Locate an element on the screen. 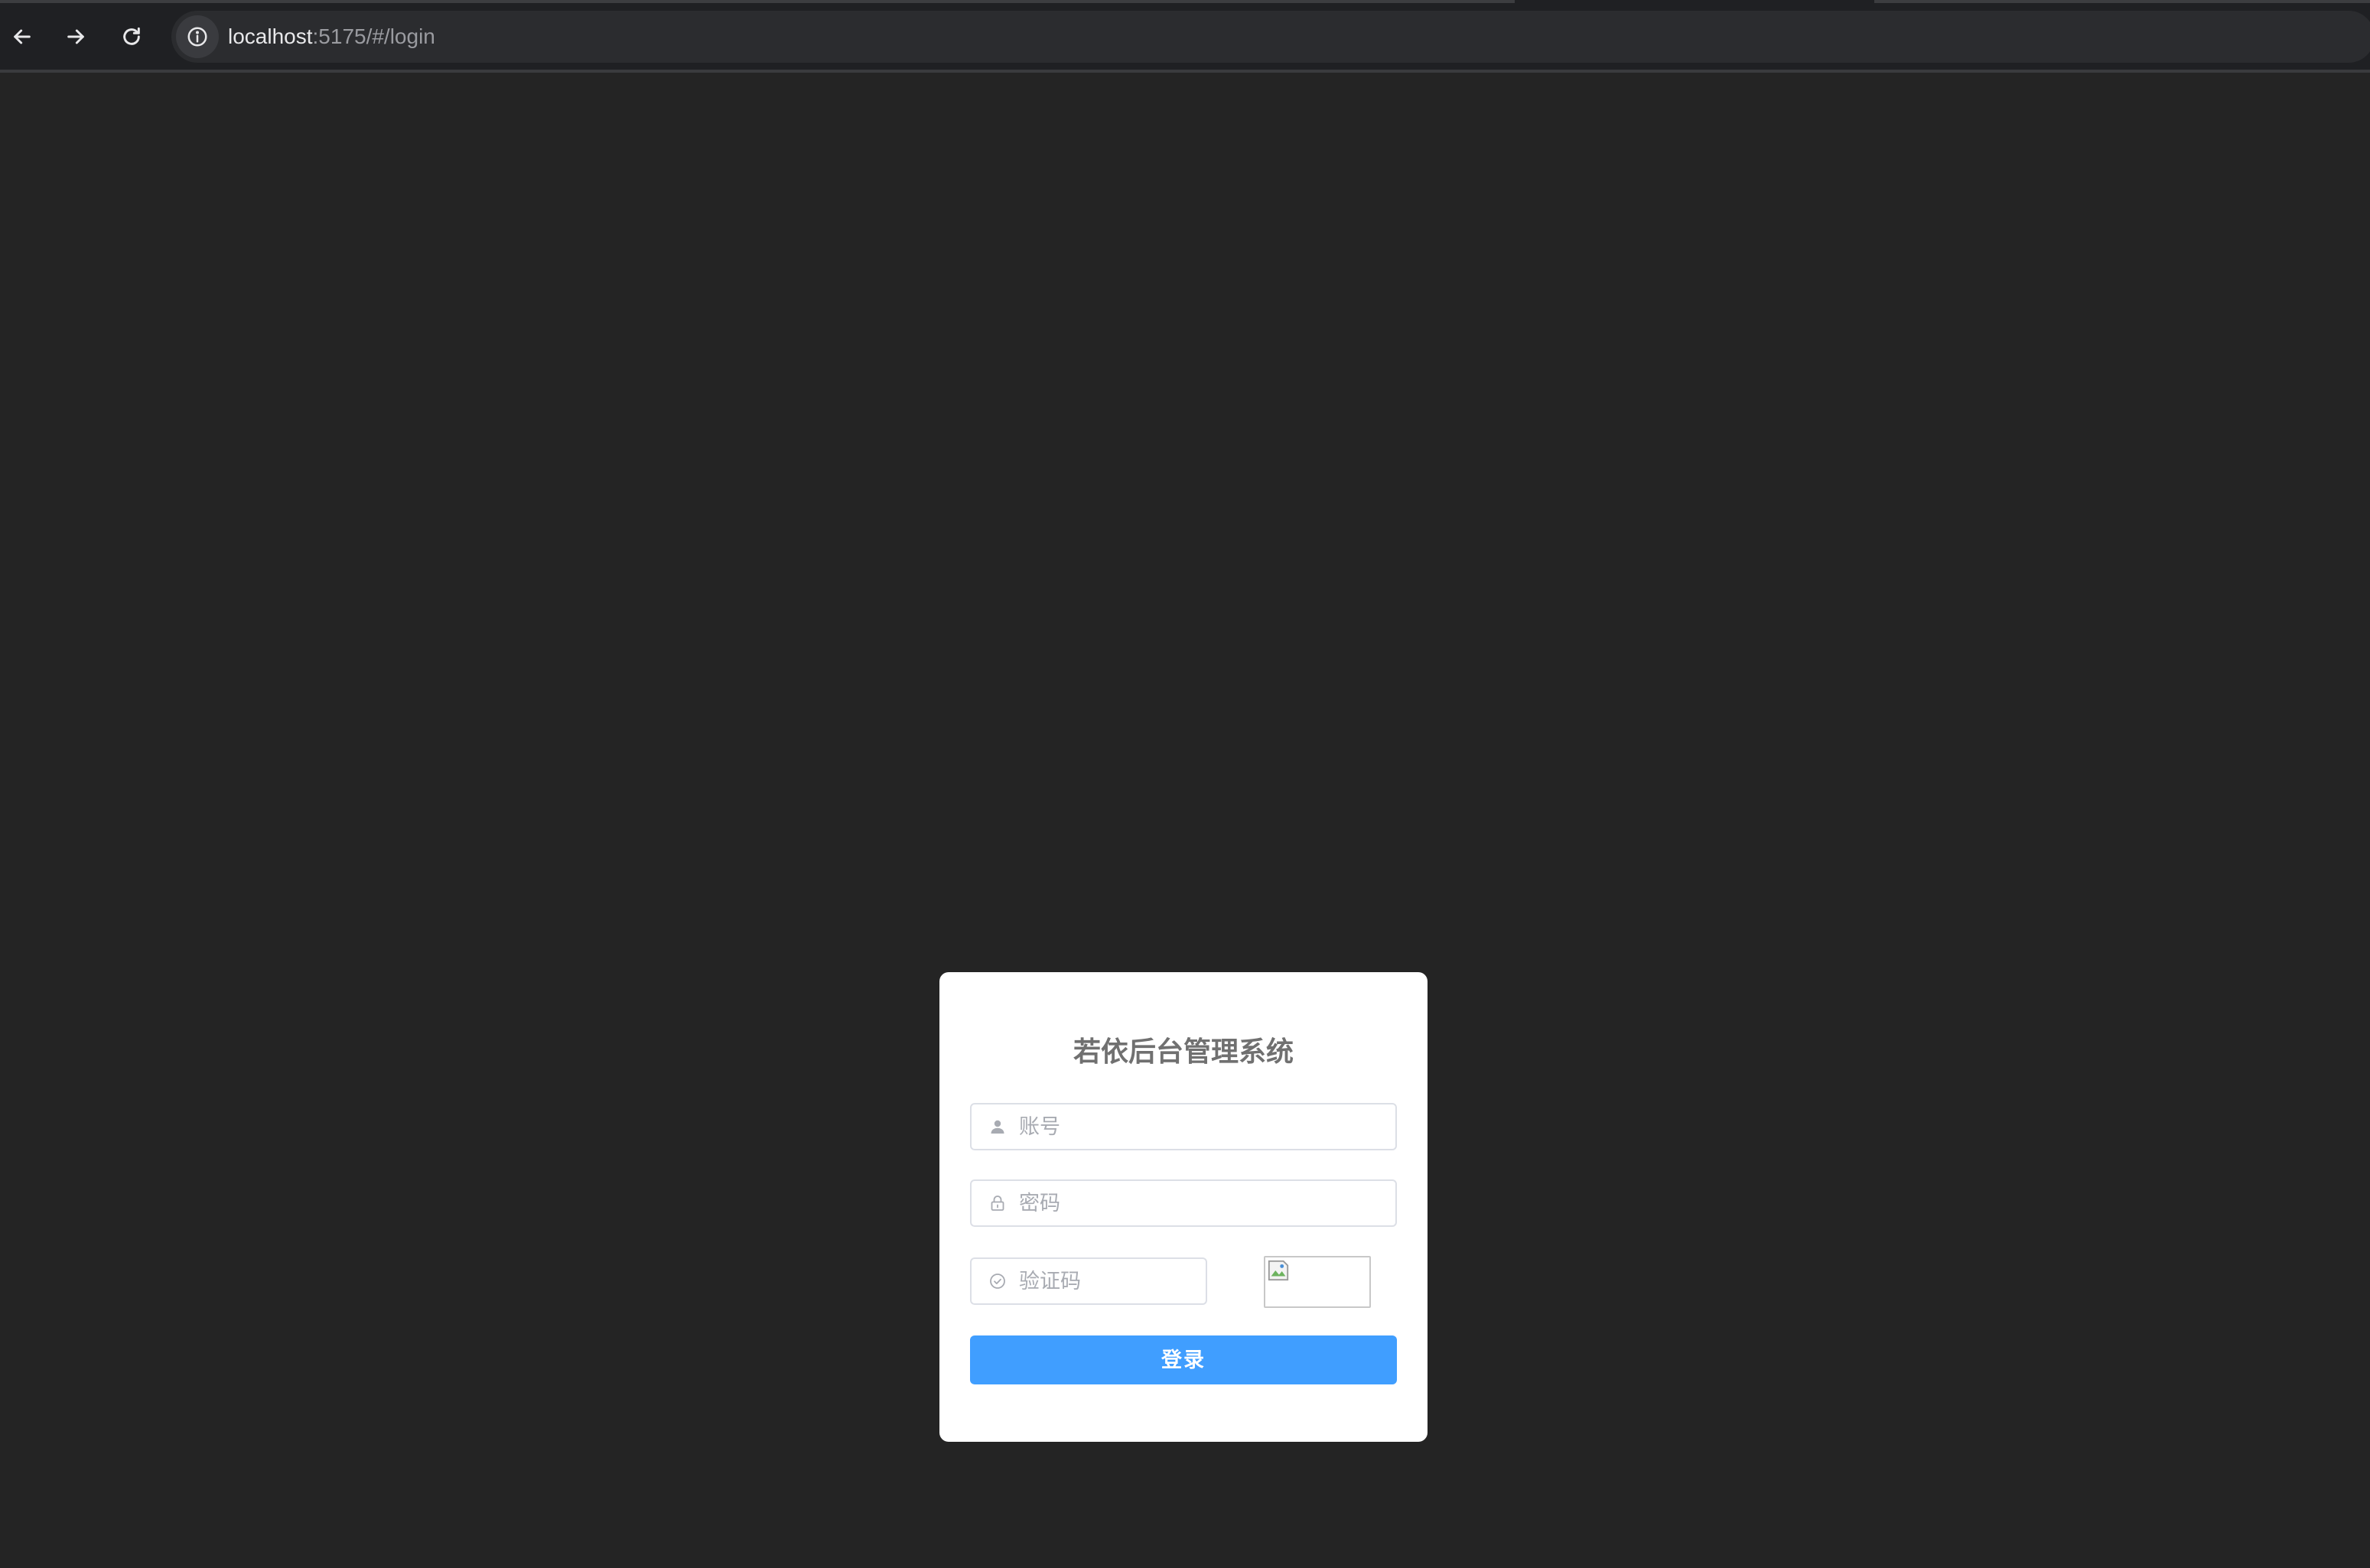 The image size is (2370, 1568). info-circle-icon is located at coordinates (197, 37).